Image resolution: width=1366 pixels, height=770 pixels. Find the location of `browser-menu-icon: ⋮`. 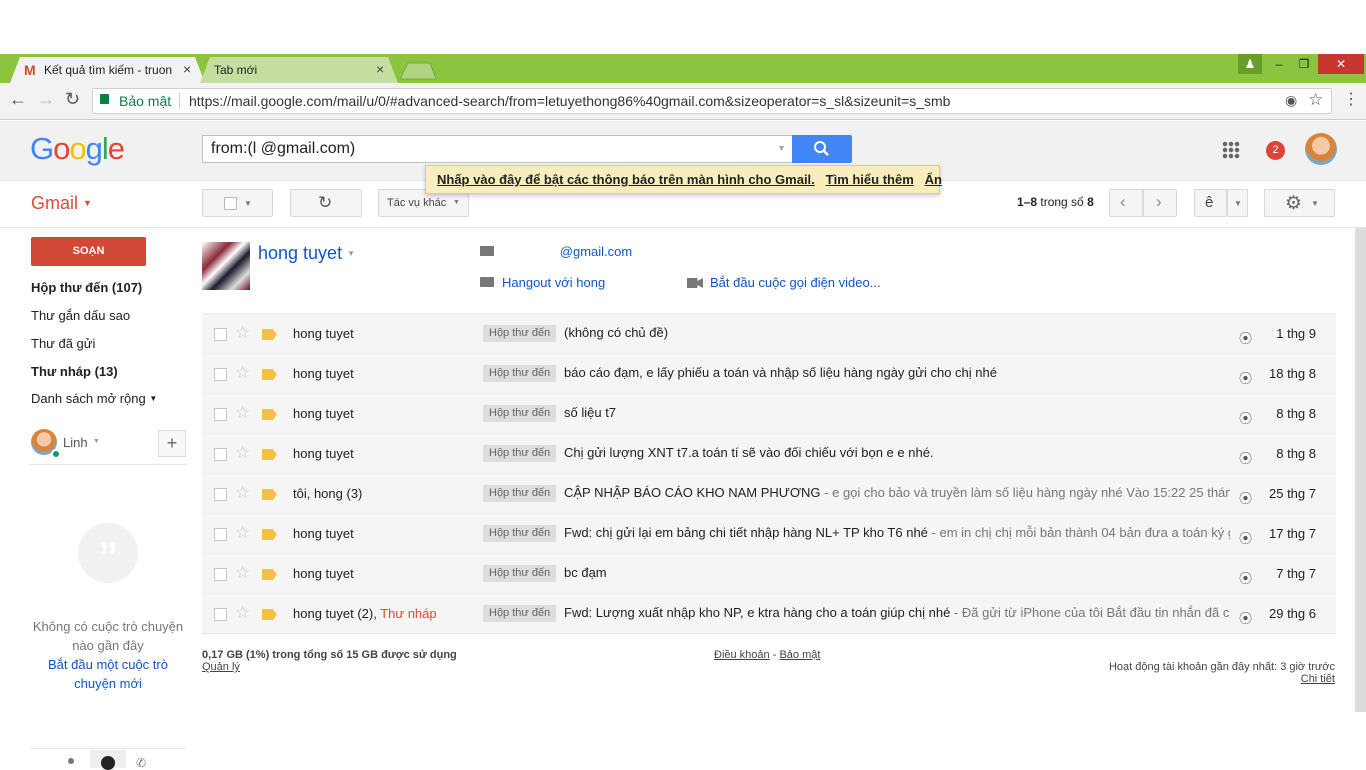

browser-menu-icon: ⋮ is located at coordinates (1351, 99).